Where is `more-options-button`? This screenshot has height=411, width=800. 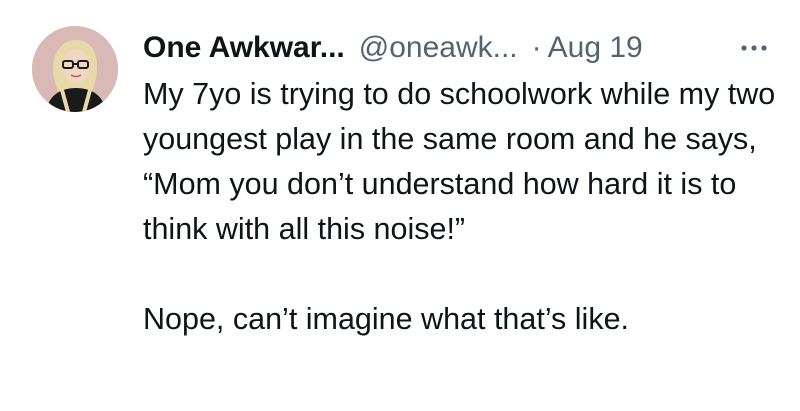
more-options-button is located at coordinates (754, 48).